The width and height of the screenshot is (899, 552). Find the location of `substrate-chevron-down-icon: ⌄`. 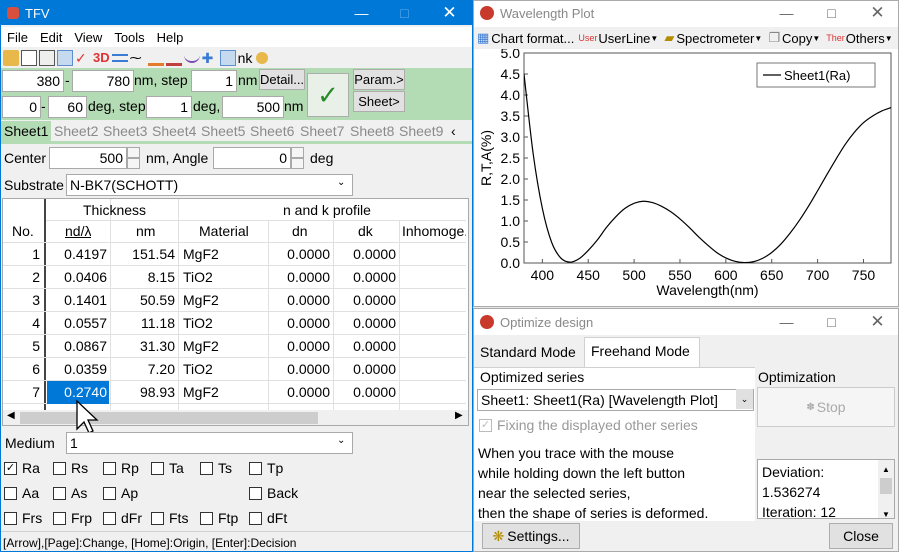

substrate-chevron-down-icon: ⌄ is located at coordinates (341, 182).